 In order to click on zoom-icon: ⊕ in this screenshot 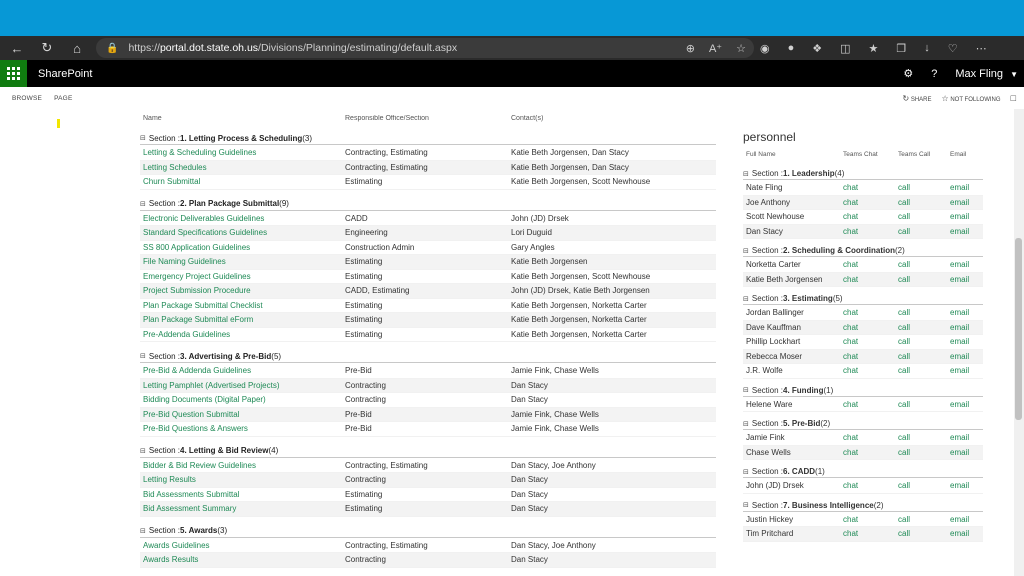, I will do `click(690, 48)`.